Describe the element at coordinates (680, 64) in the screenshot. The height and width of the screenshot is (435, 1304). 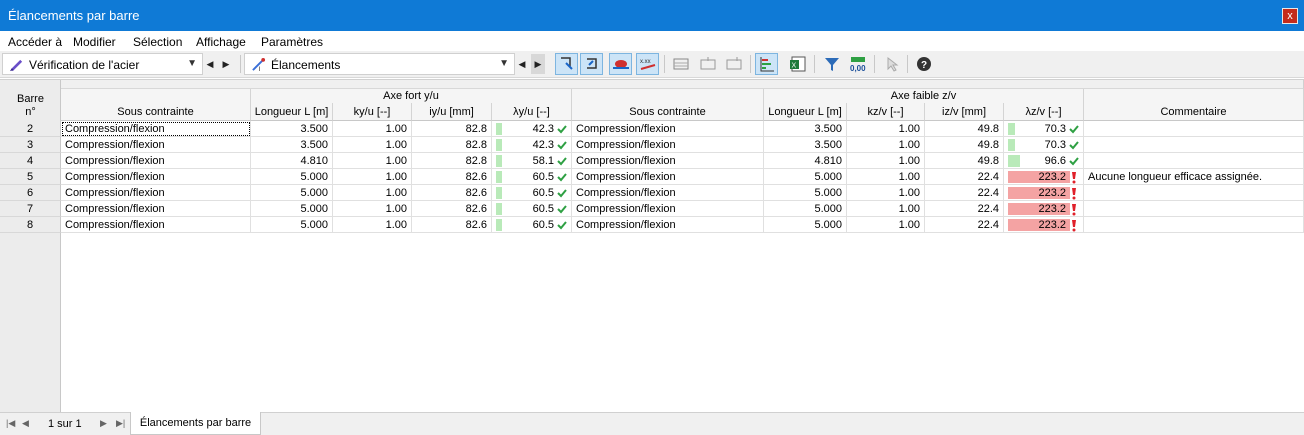
I see `table-icon` at that location.